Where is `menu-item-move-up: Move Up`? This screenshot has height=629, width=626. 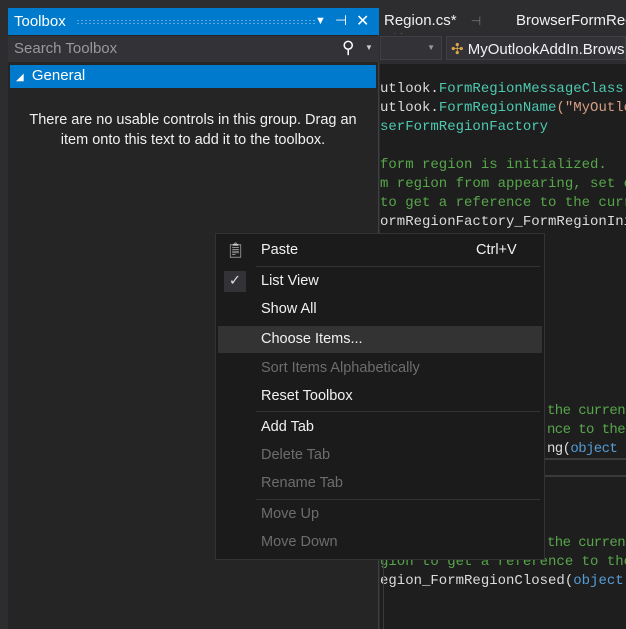
menu-item-move-up: Move Up is located at coordinates (380, 514).